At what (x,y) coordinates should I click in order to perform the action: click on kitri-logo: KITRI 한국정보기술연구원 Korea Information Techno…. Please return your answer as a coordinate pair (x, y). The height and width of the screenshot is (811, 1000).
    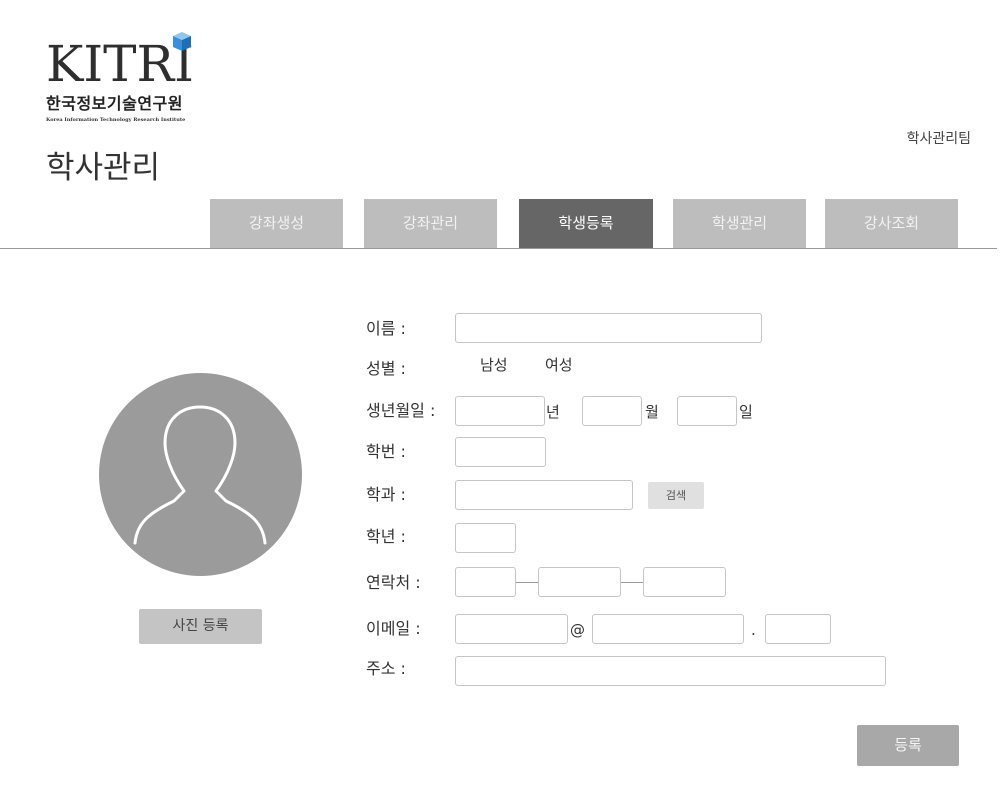
    Looking at the image, I should click on (126, 80).